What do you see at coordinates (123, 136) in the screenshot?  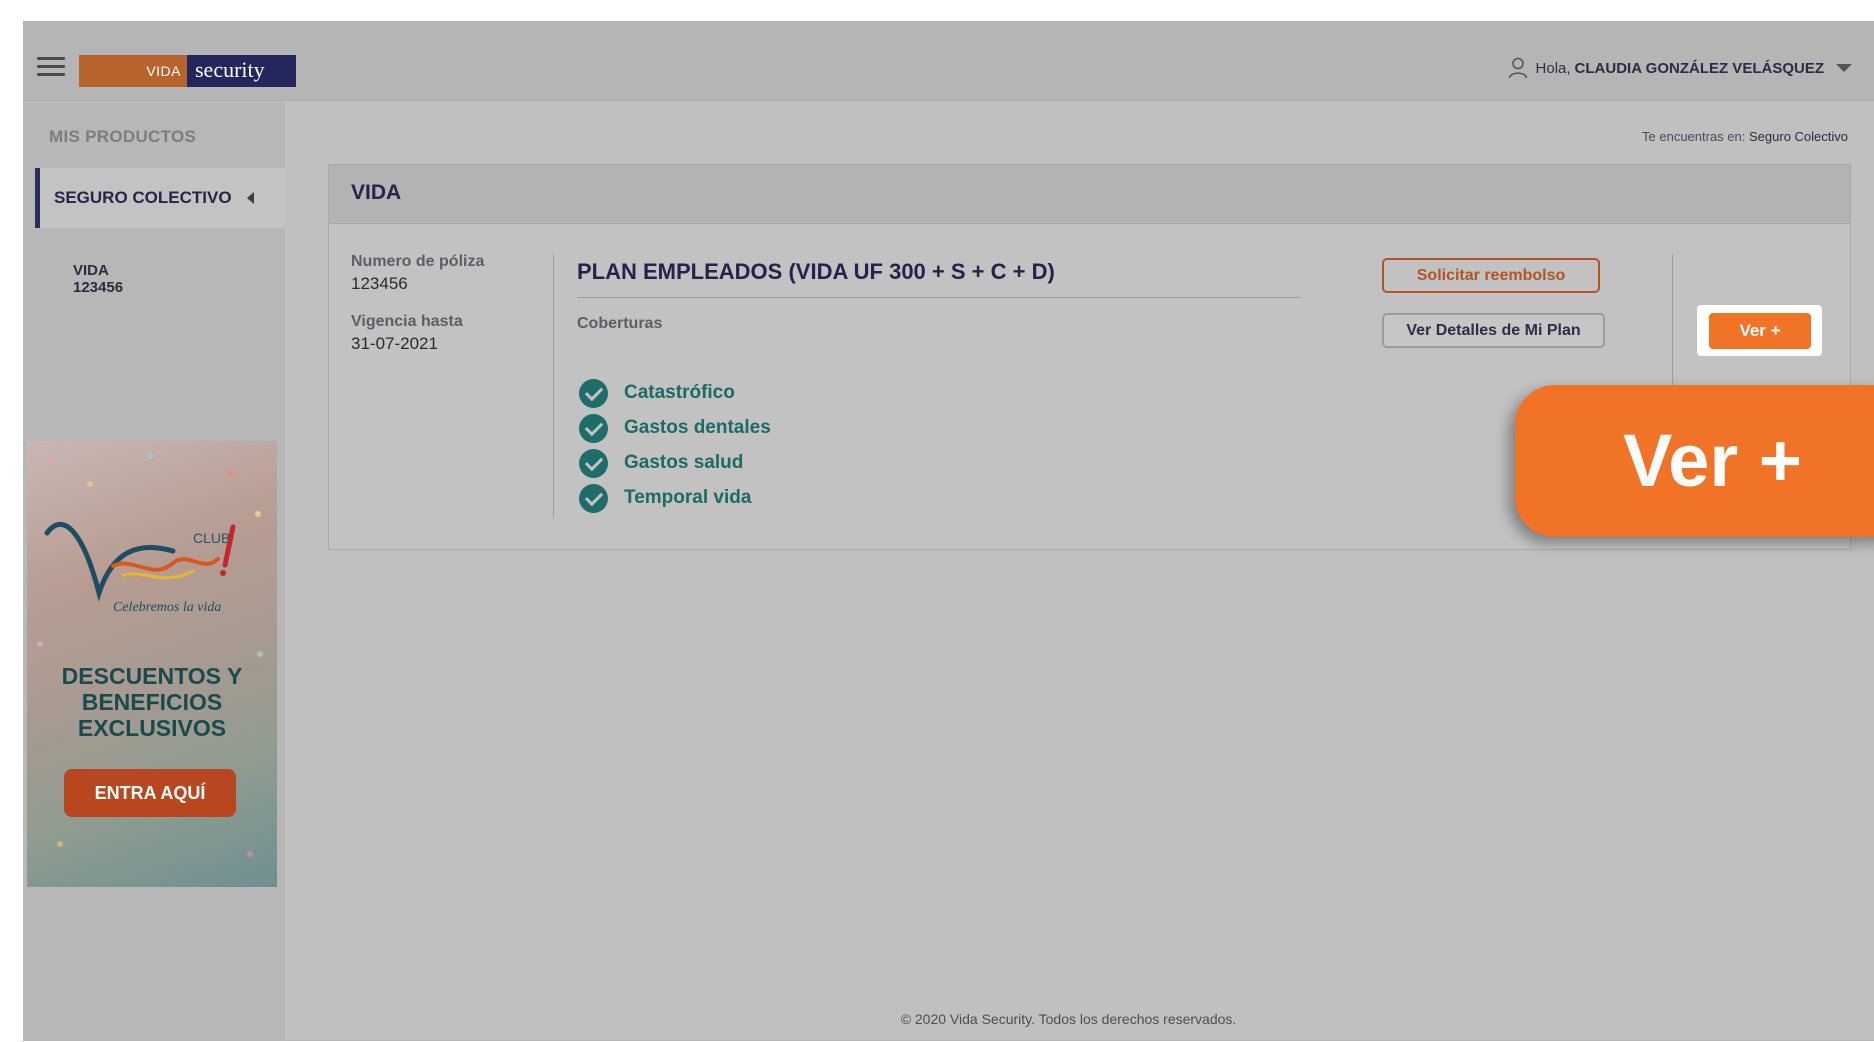 I see `sidebar-title: MIS PRODUCTOS` at bounding box center [123, 136].